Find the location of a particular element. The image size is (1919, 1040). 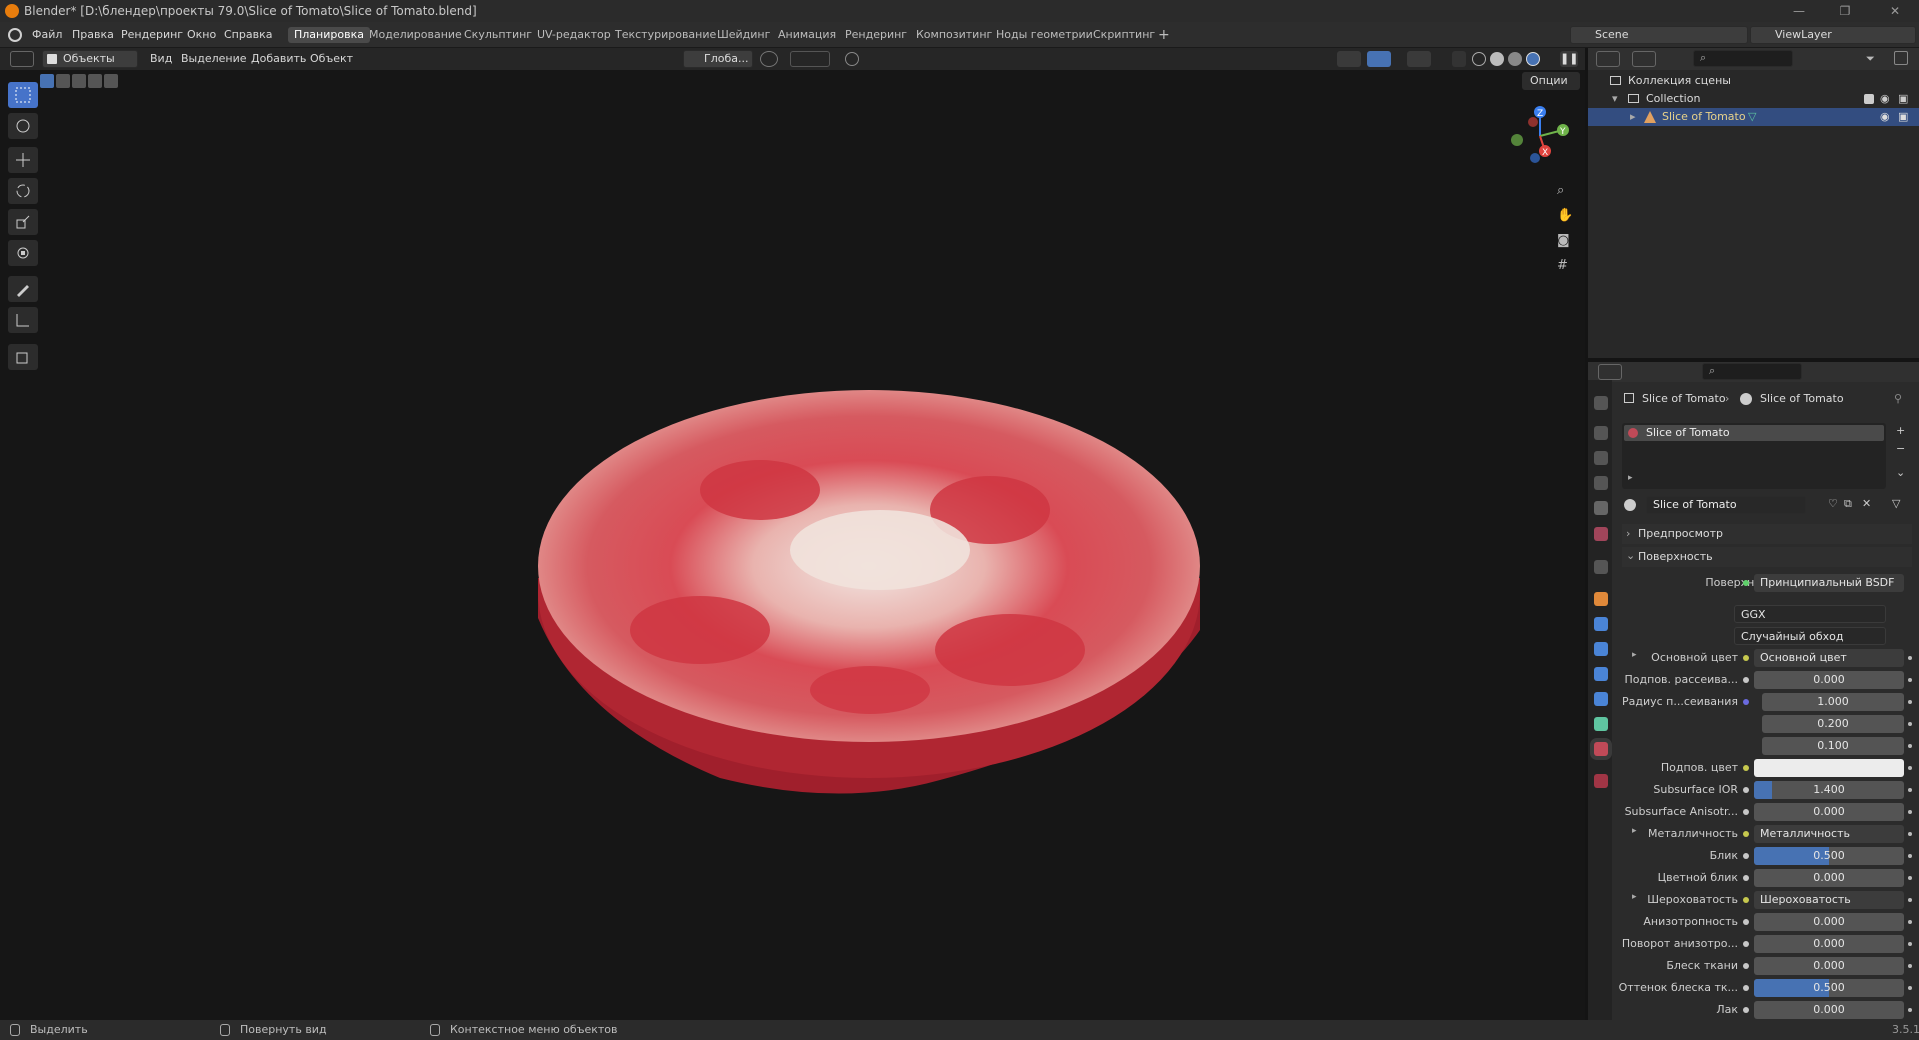

outliner-scene-collection: Коллекция сцены is located at coordinates (1753, 81).